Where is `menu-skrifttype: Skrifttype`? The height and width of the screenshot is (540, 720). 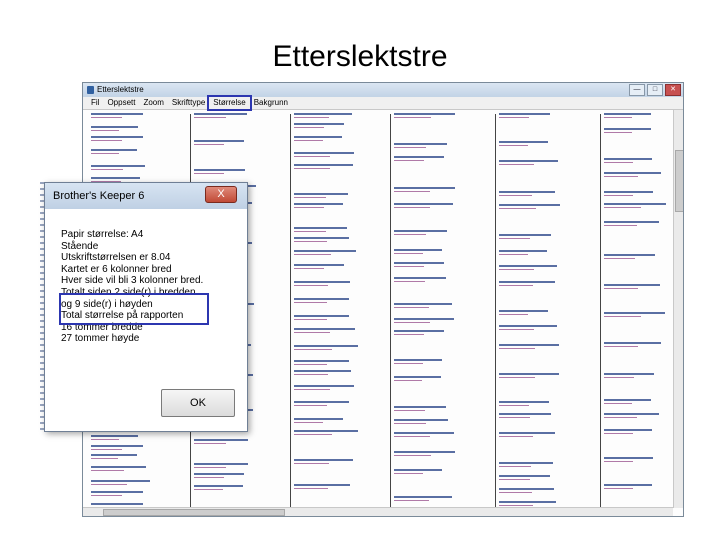
menu-skrifttype: Skrifttype is located at coordinates (188, 103).